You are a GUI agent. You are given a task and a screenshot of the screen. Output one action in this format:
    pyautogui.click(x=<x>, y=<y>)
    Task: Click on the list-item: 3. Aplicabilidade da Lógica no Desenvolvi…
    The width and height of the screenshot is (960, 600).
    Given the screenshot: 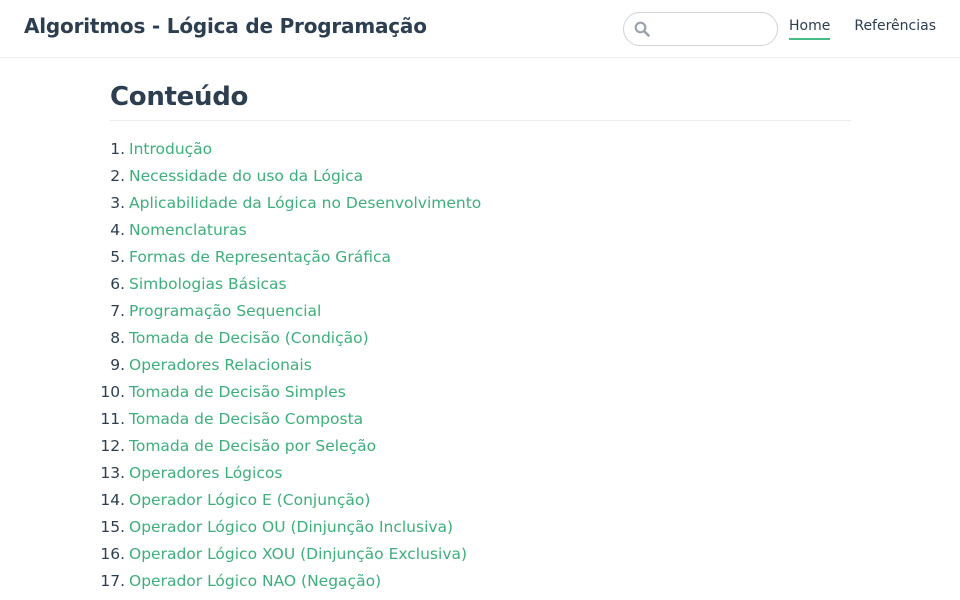 What is the action you would take?
    pyautogui.click(x=480, y=203)
    